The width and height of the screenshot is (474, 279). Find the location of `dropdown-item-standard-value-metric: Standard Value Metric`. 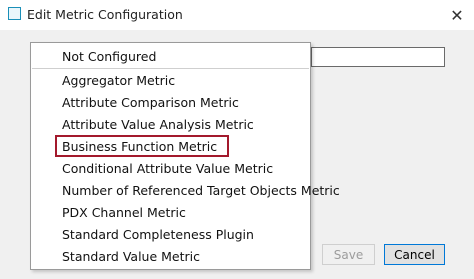

dropdown-item-standard-value-metric: Standard Value Metric is located at coordinates (170, 256).